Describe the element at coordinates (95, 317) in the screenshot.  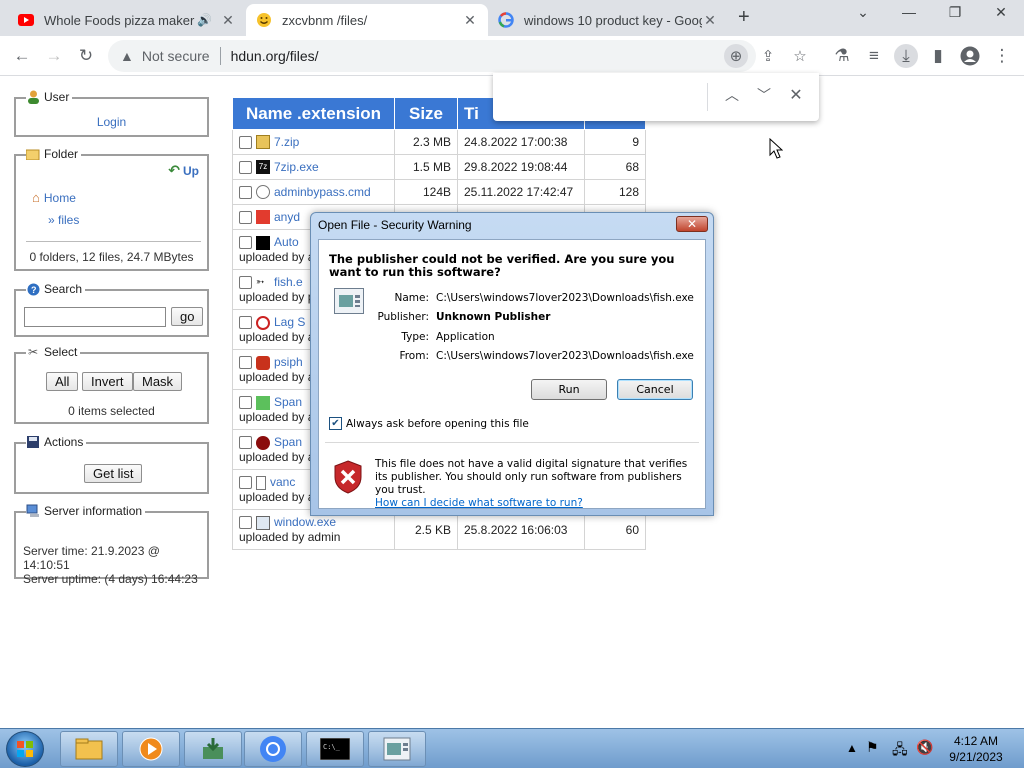
I see `search-input` at that location.